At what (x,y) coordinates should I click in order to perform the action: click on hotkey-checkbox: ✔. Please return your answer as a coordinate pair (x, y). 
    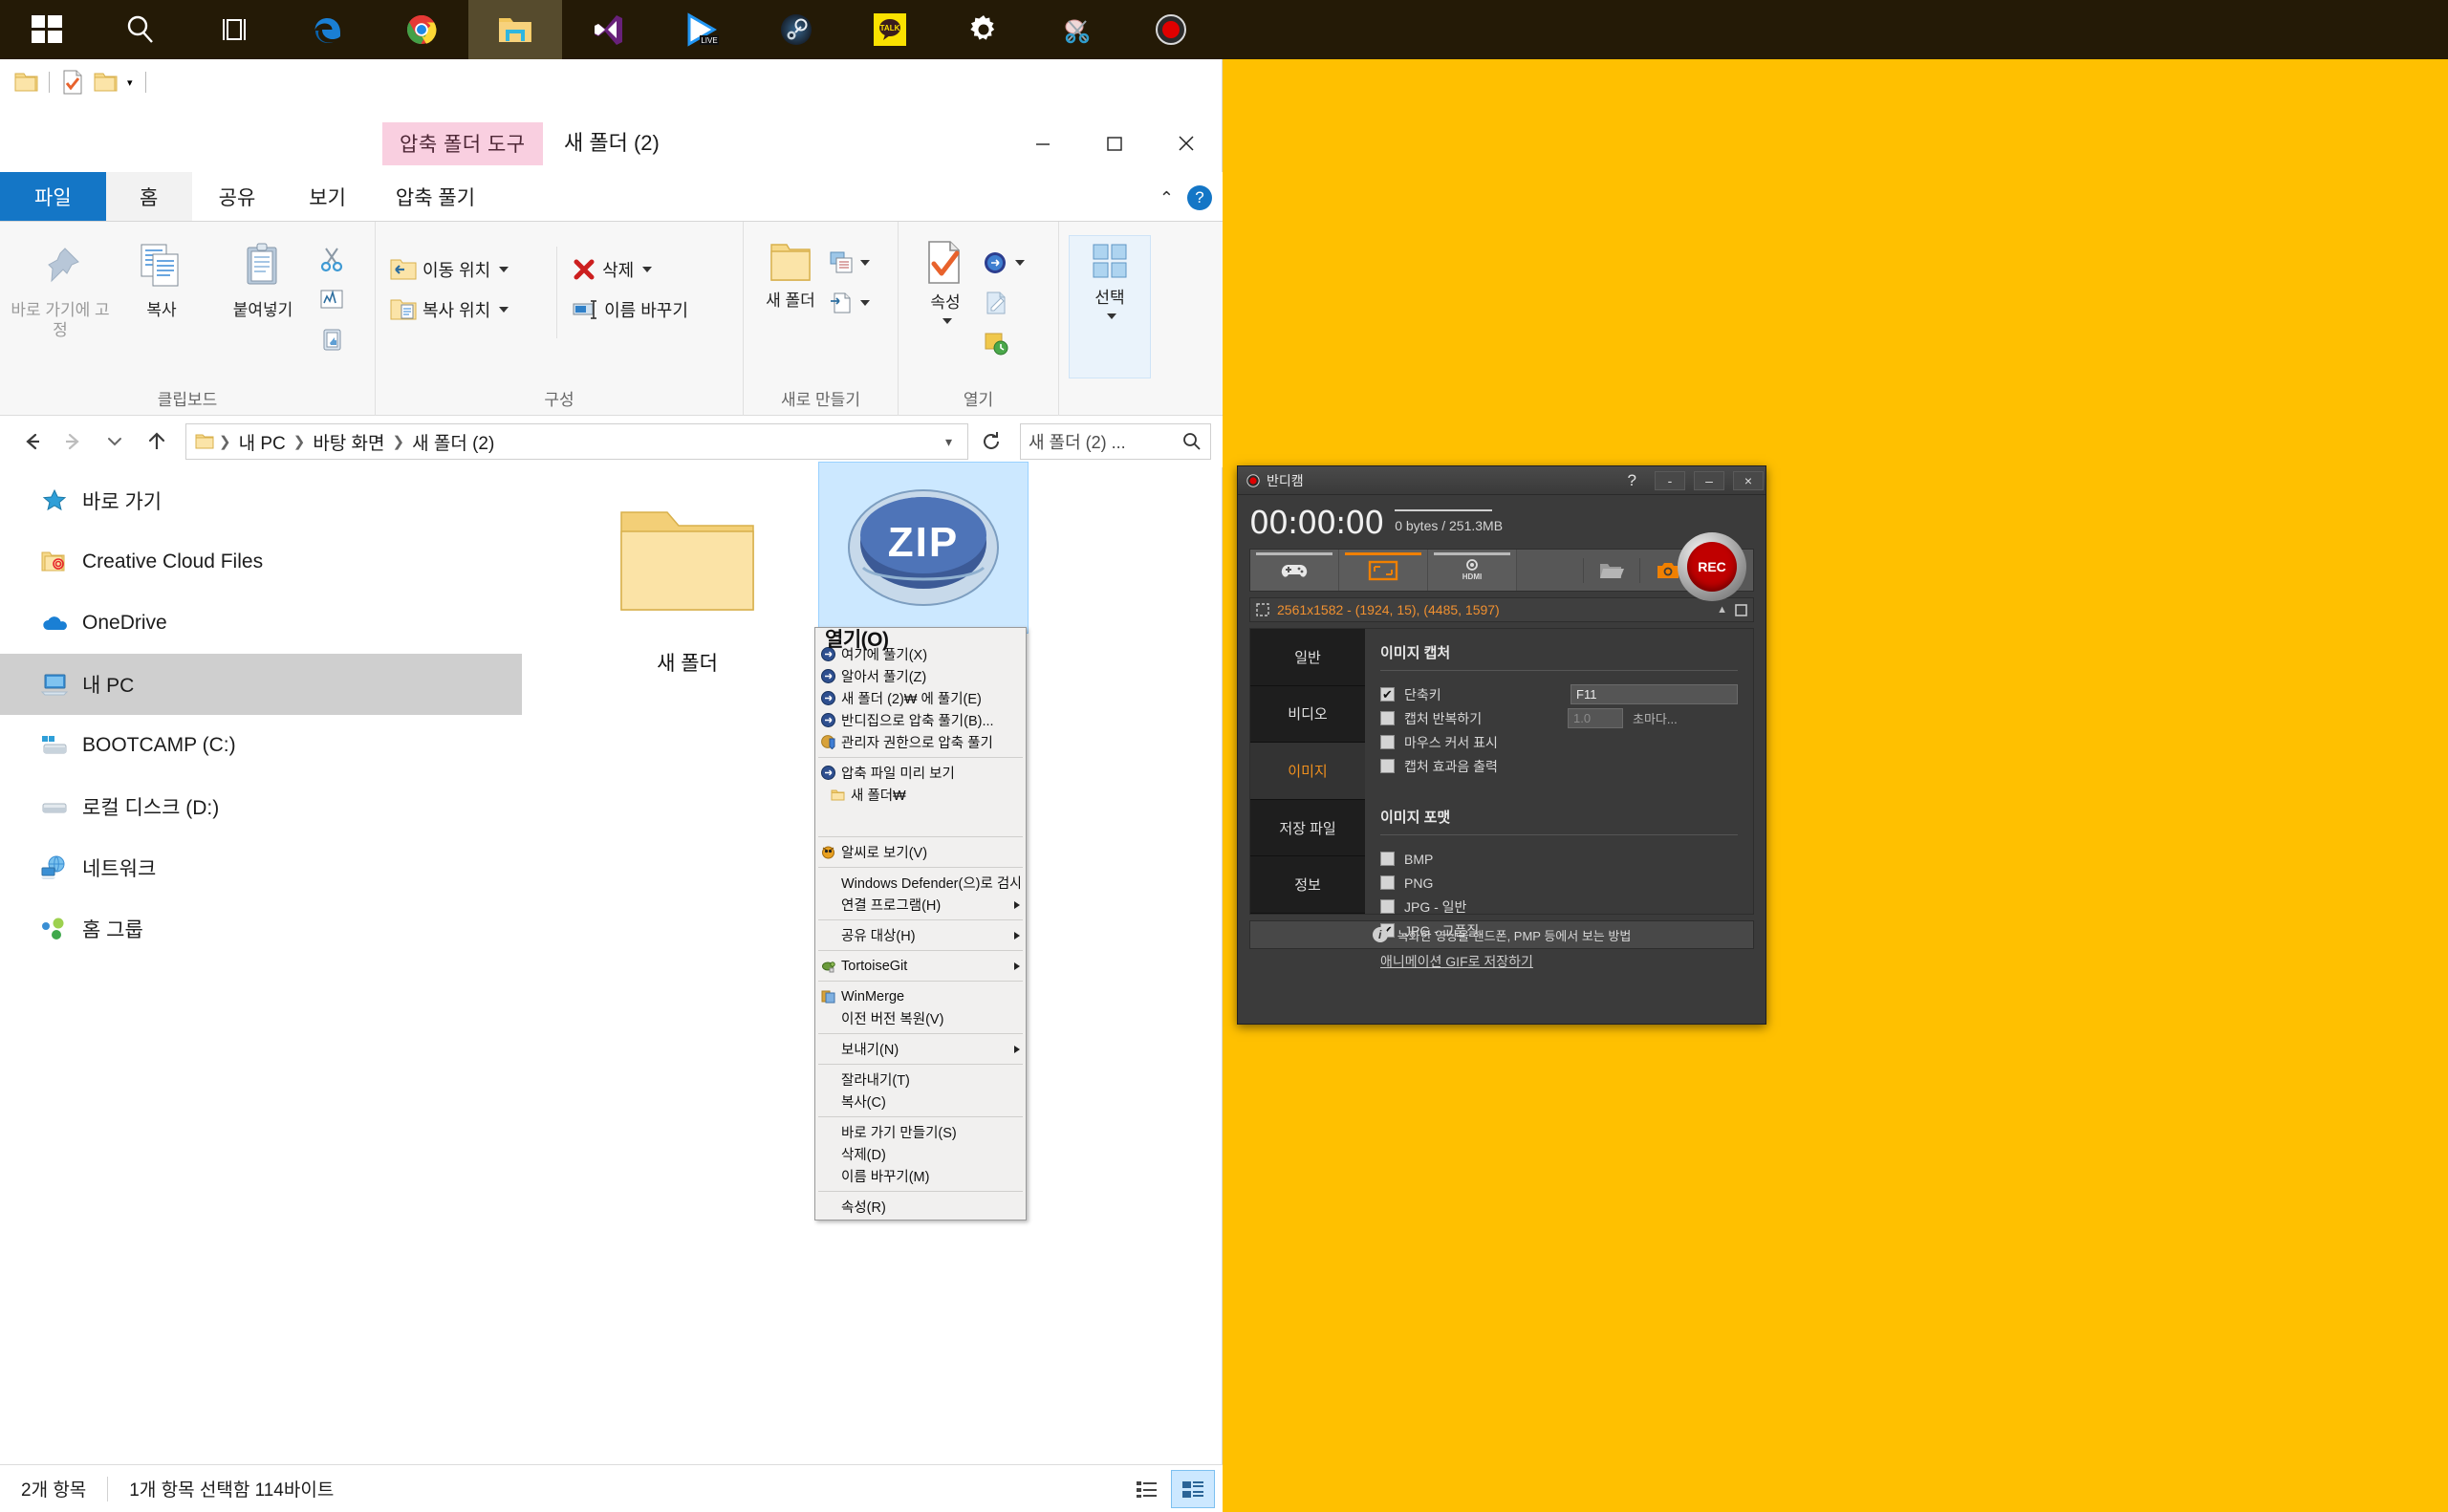
    Looking at the image, I should click on (1387, 694).